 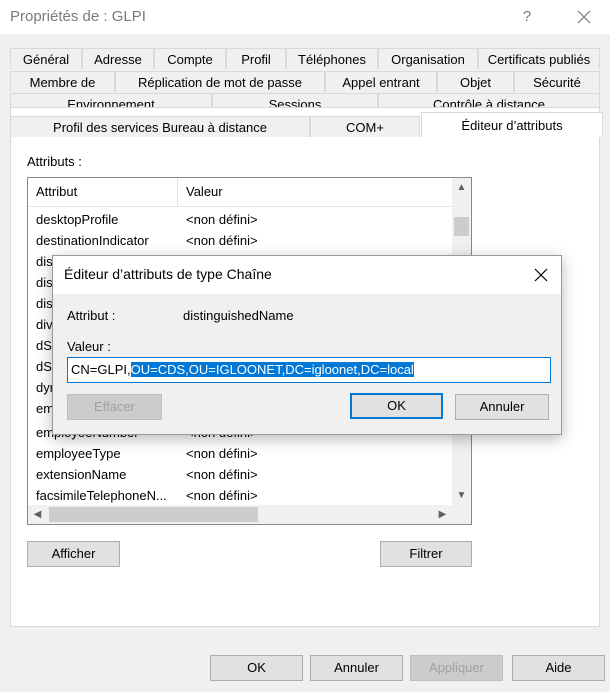 I want to click on filter-button-label: Filtrer, so click(x=426, y=553).